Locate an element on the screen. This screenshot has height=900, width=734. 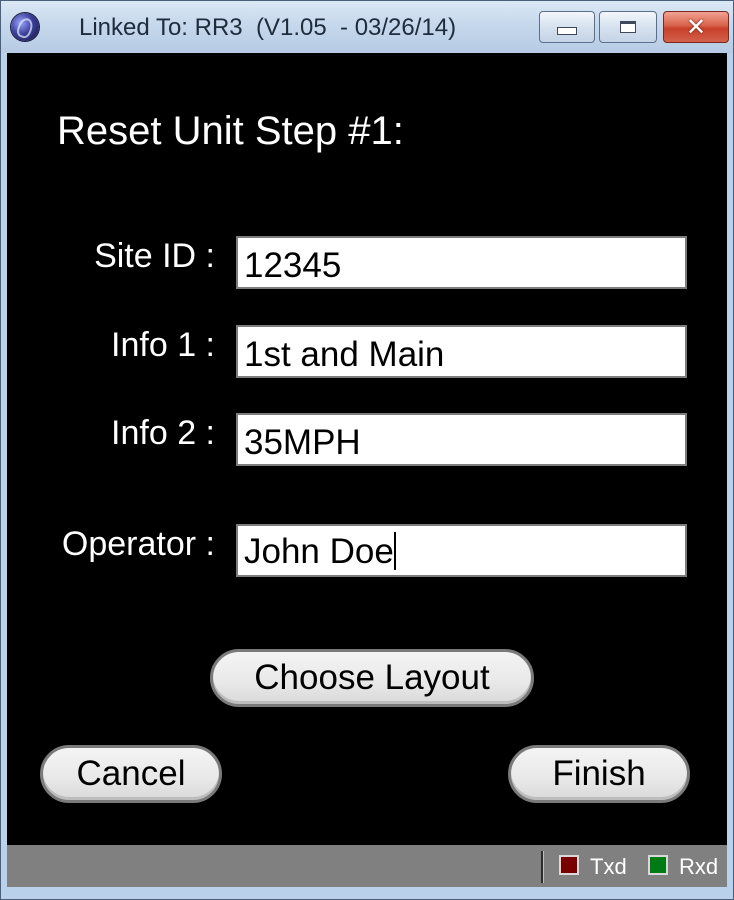
operator-label: Operator : is located at coordinates (138, 544).